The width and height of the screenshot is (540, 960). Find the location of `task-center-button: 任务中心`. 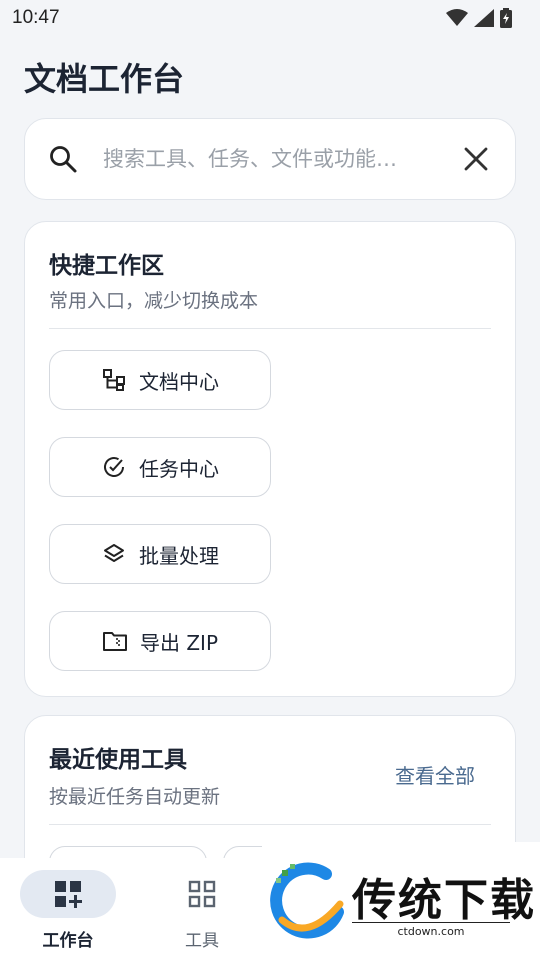

task-center-button: 任务中心 is located at coordinates (160, 467).